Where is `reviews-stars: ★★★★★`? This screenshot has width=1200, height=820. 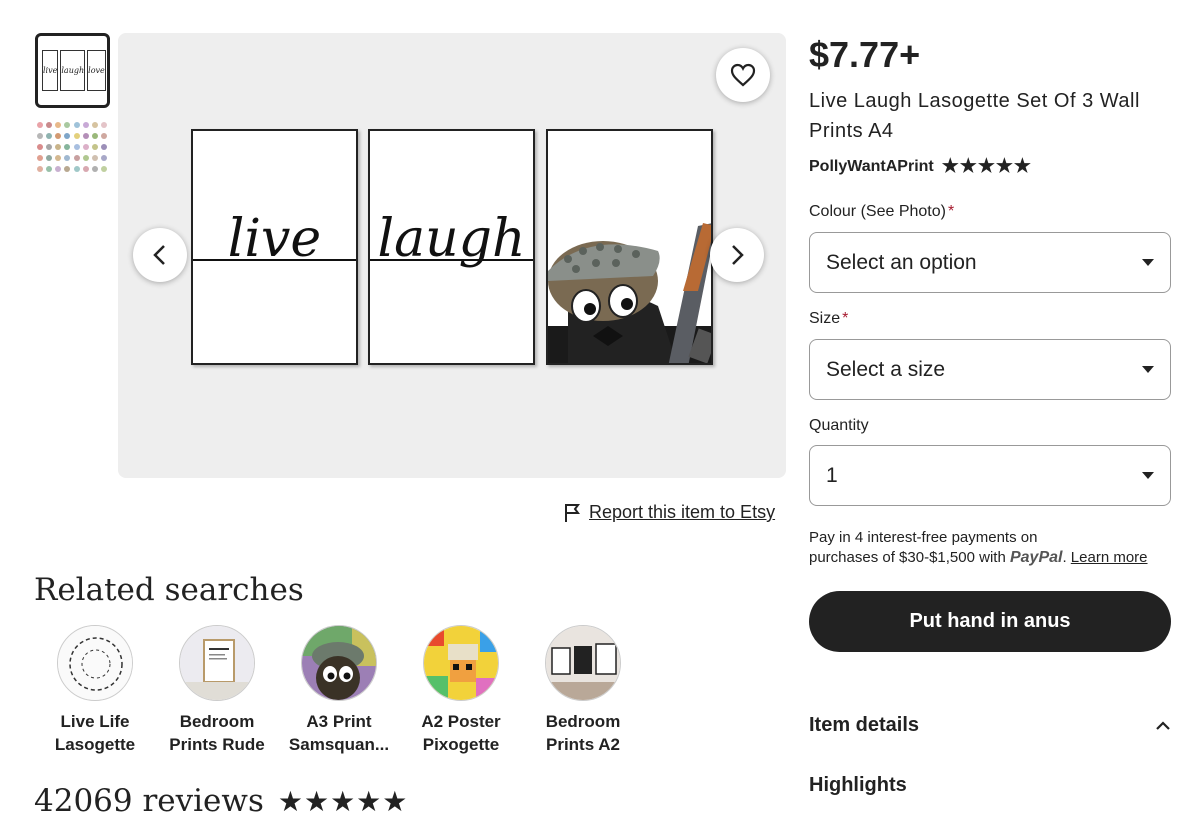 reviews-stars: ★★★★★ is located at coordinates (343, 801).